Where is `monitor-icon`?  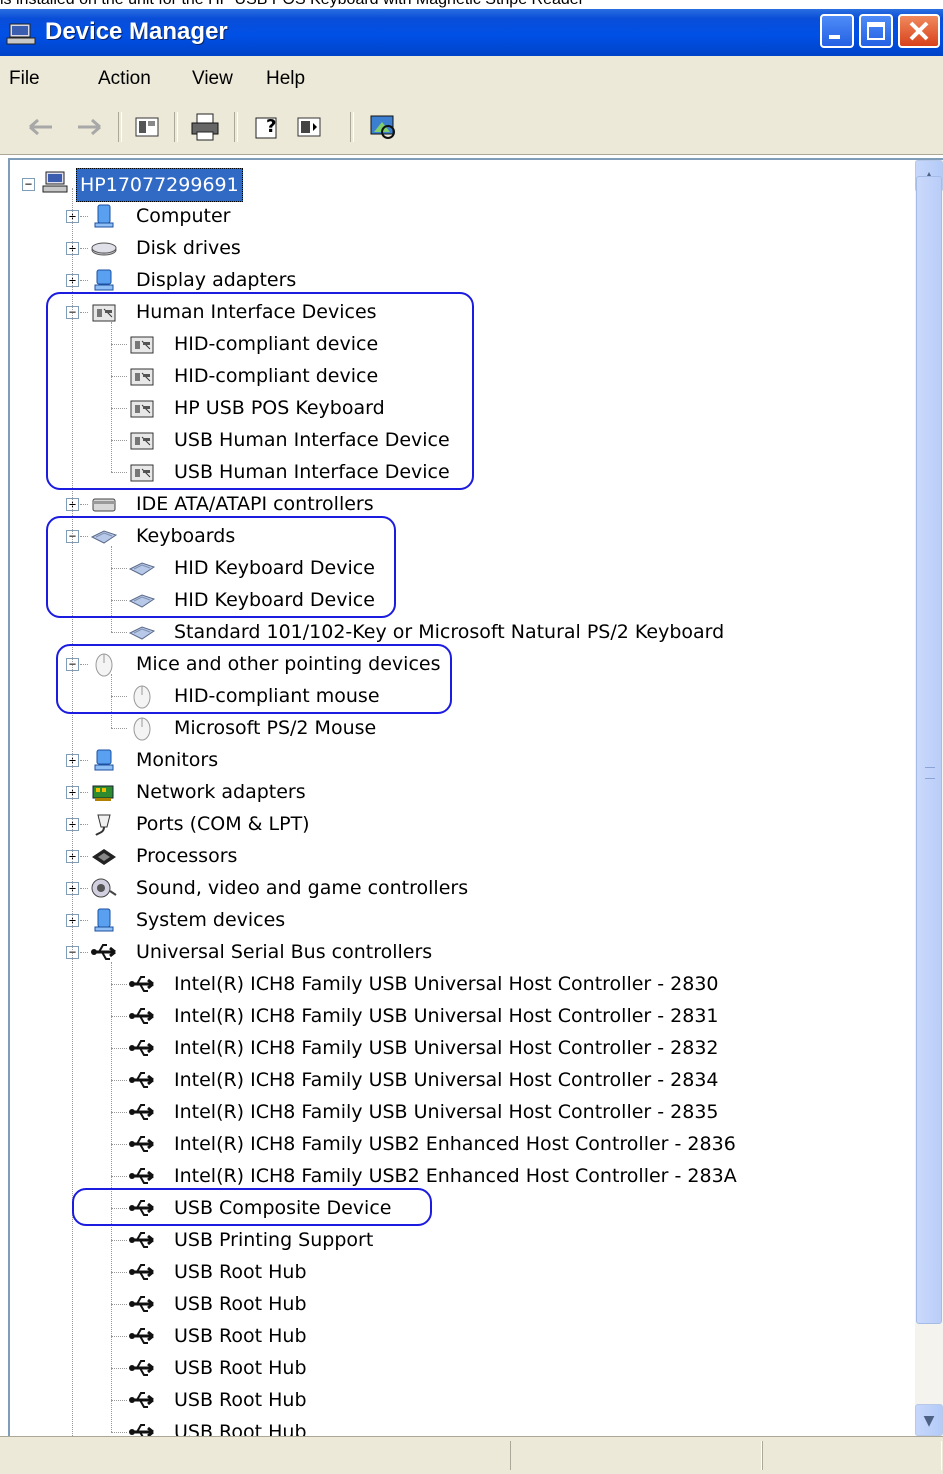
monitor-icon is located at coordinates (104, 760).